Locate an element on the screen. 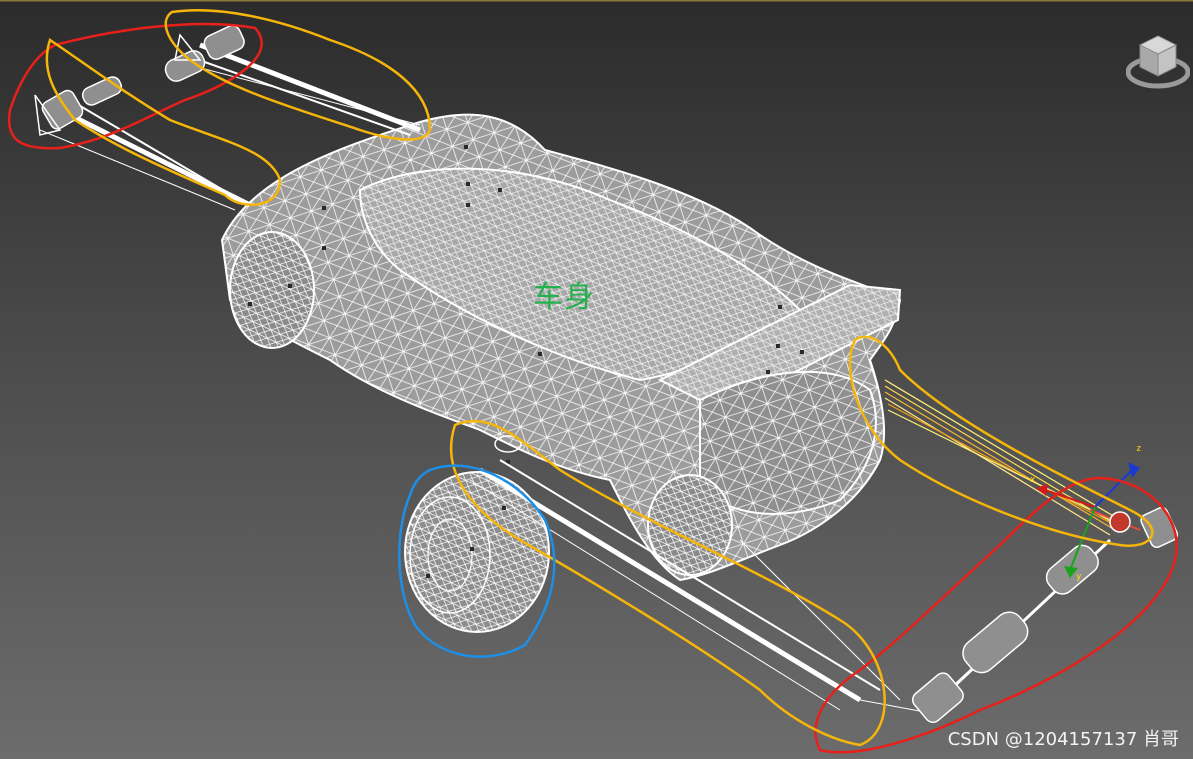 The image size is (1193, 759). front-hub-assembly is located at coordinates (140, 79).